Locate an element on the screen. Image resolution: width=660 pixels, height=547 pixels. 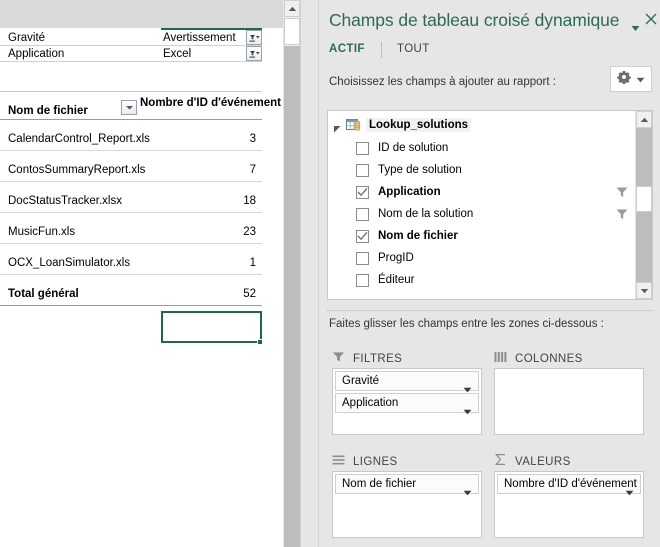
close-icon is located at coordinates (651, 19).